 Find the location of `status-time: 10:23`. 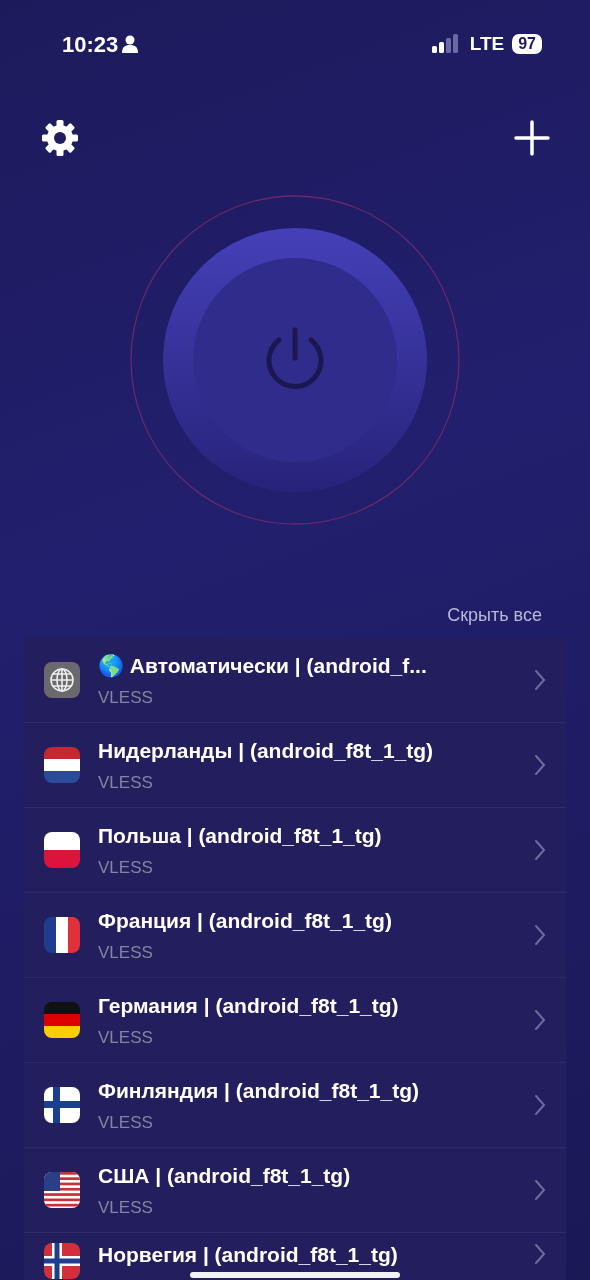

status-time: 10:23 is located at coordinates (90, 44).